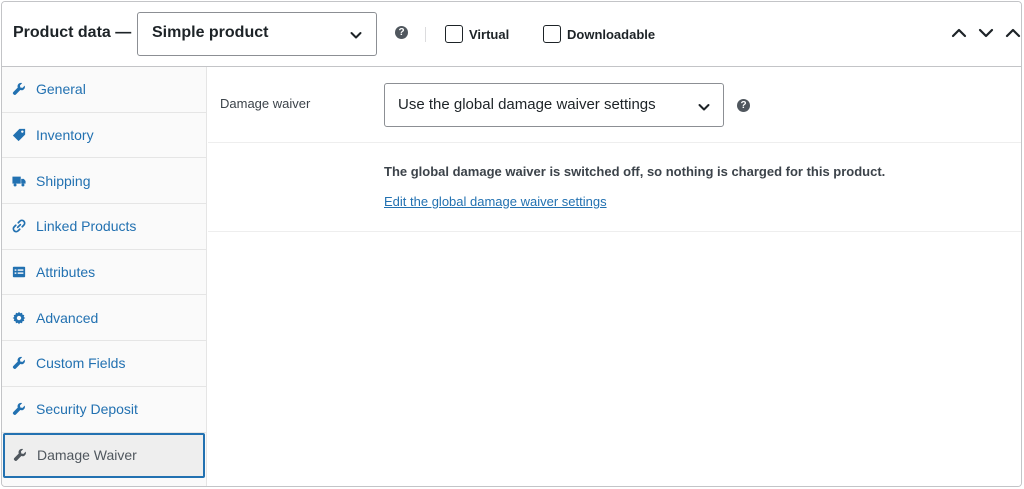  Describe the element at coordinates (210, 32) in the screenshot. I see `product-type-value: Simple product` at that location.